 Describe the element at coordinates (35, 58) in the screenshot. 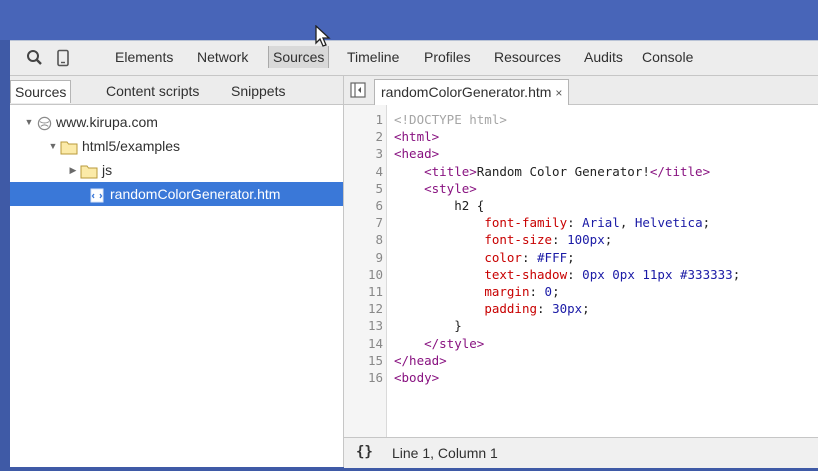

I see `search-icon` at that location.